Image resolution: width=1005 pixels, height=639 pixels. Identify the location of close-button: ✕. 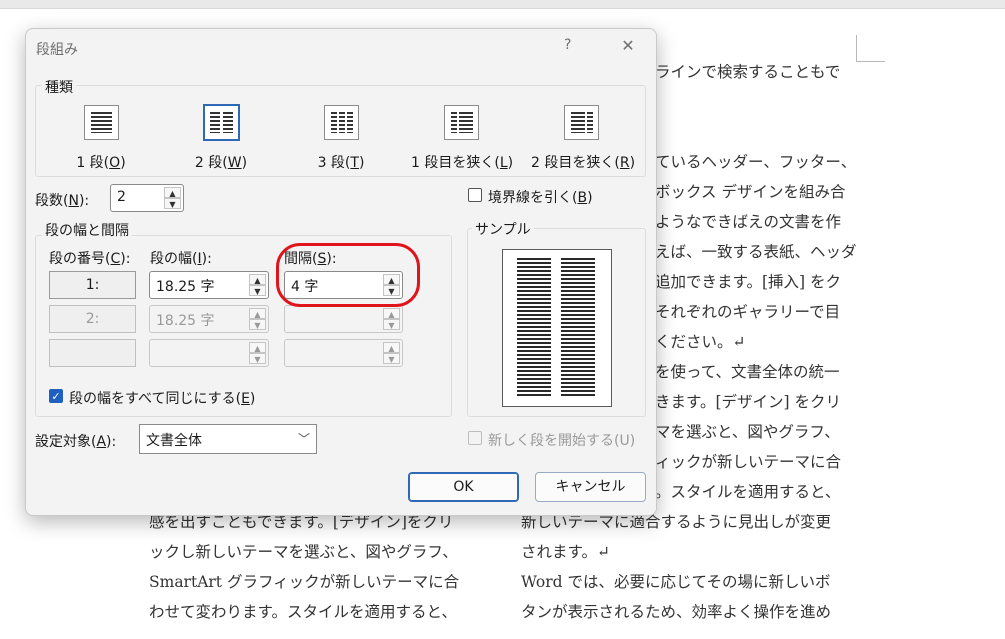
(628, 45).